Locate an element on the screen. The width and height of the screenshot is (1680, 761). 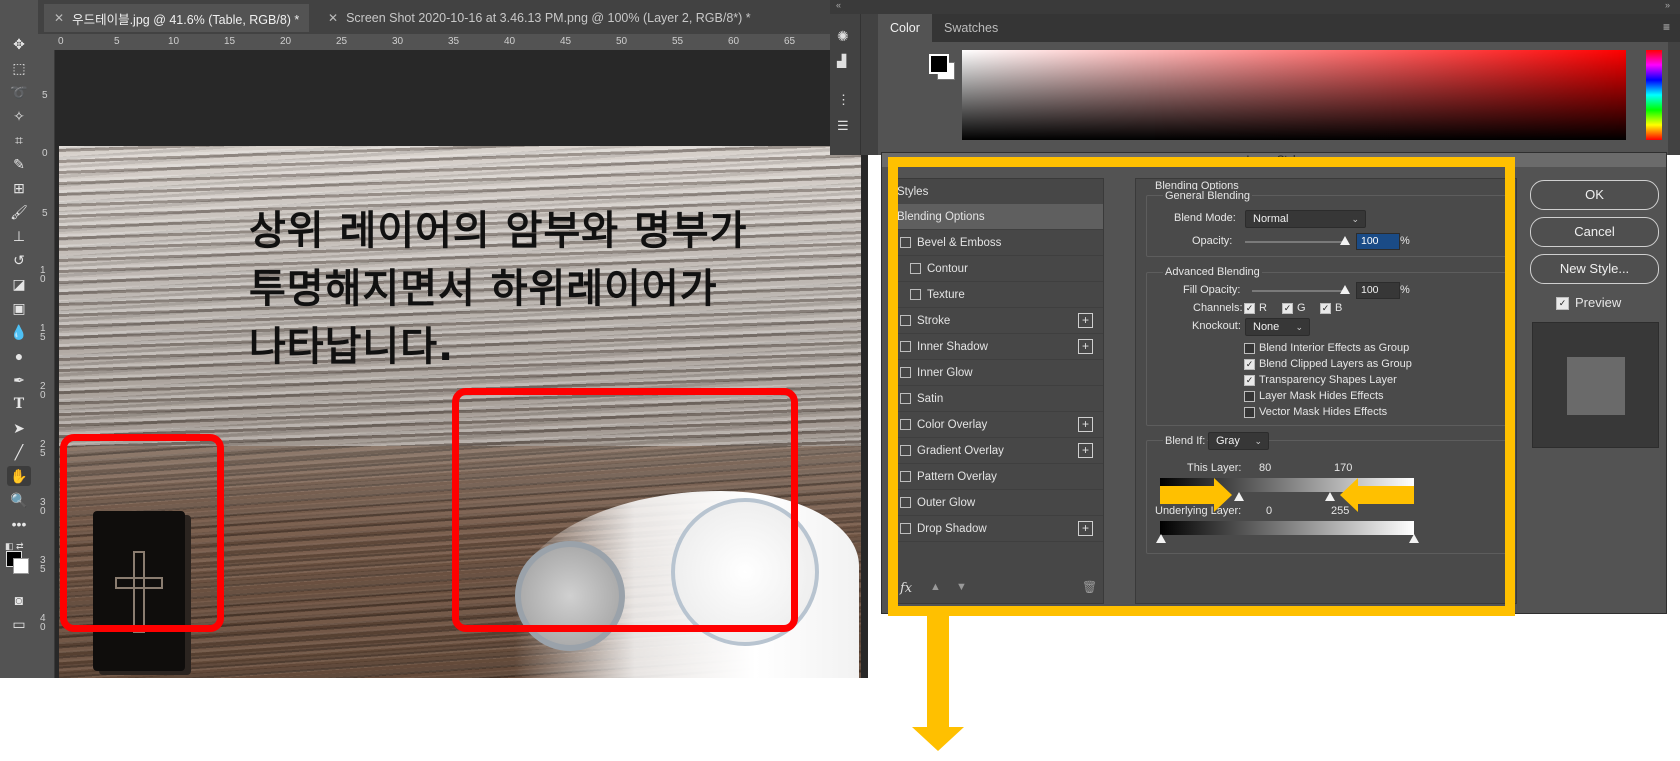
overlay-text-line: 투명해지면서 하위레이어가 is located at coordinates (483, 289).